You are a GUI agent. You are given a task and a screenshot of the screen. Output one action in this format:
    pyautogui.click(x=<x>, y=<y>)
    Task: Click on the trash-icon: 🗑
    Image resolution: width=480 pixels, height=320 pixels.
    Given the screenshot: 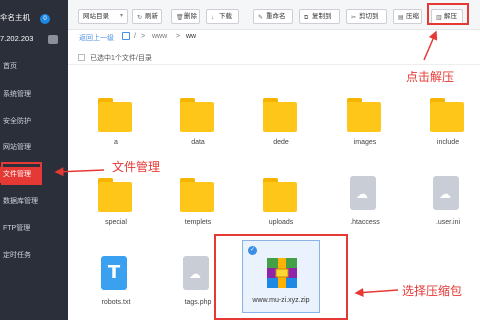 What is the action you would take?
    pyautogui.click(x=180, y=18)
    